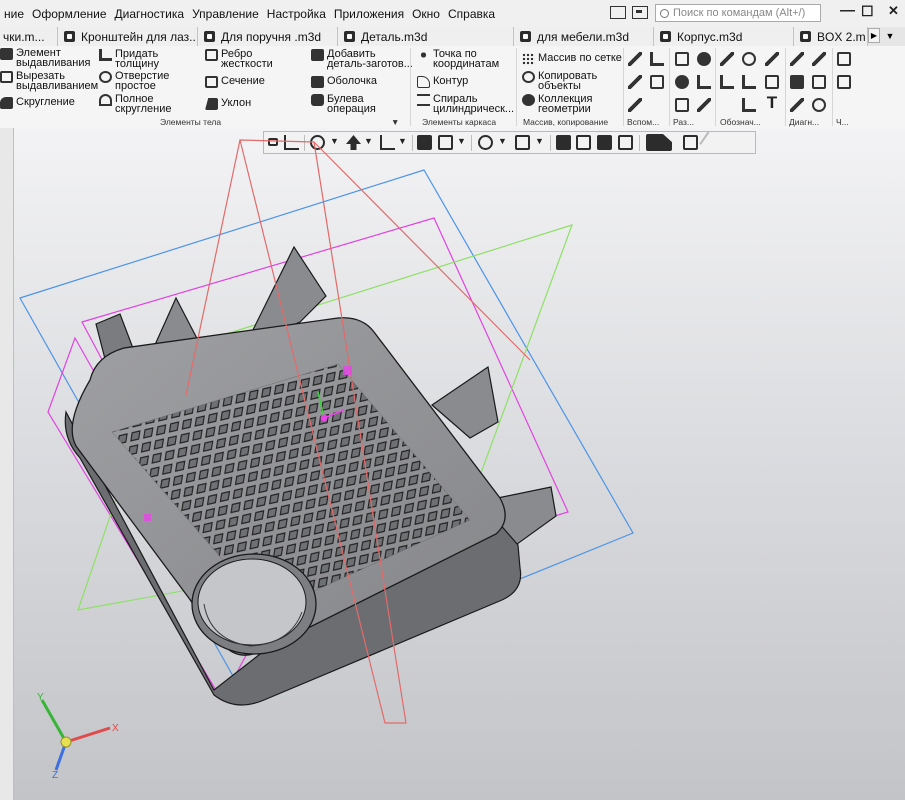  What do you see at coordinates (394, 36) in the screenshot?
I see `tab-label: Деталь.m3d` at bounding box center [394, 36].